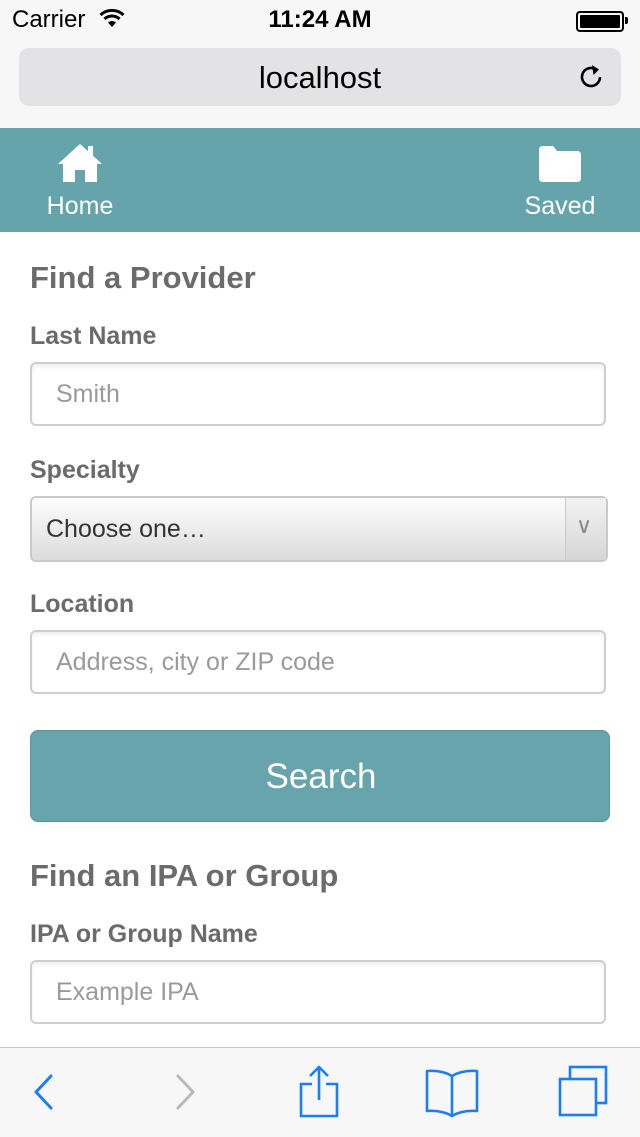  I want to click on share-icon, so click(319, 1092).